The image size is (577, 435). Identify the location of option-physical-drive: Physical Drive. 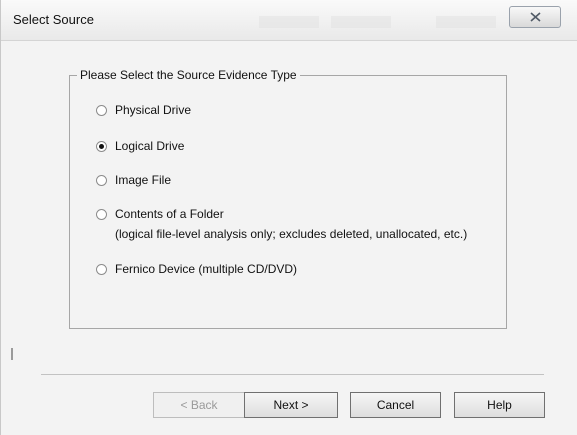
(143, 110).